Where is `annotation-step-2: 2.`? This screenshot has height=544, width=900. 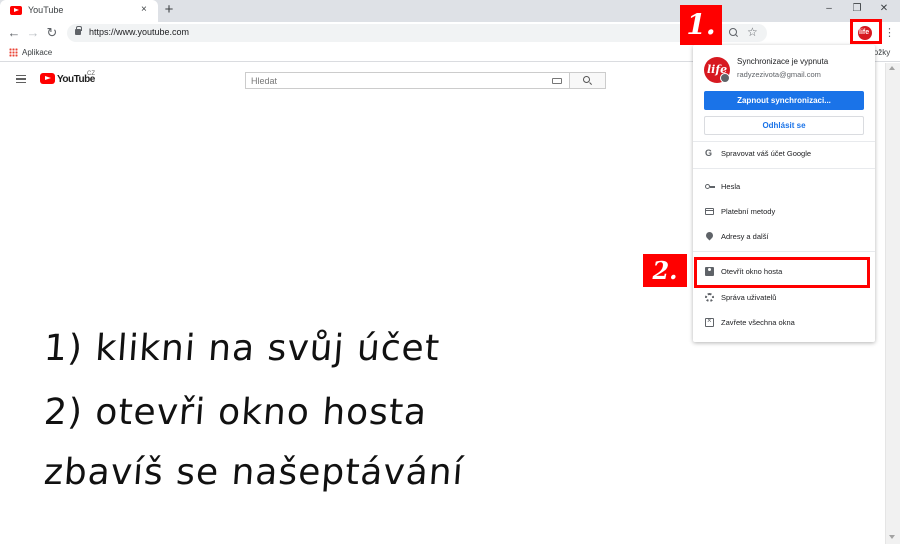
annotation-step-2: 2. is located at coordinates (665, 270).